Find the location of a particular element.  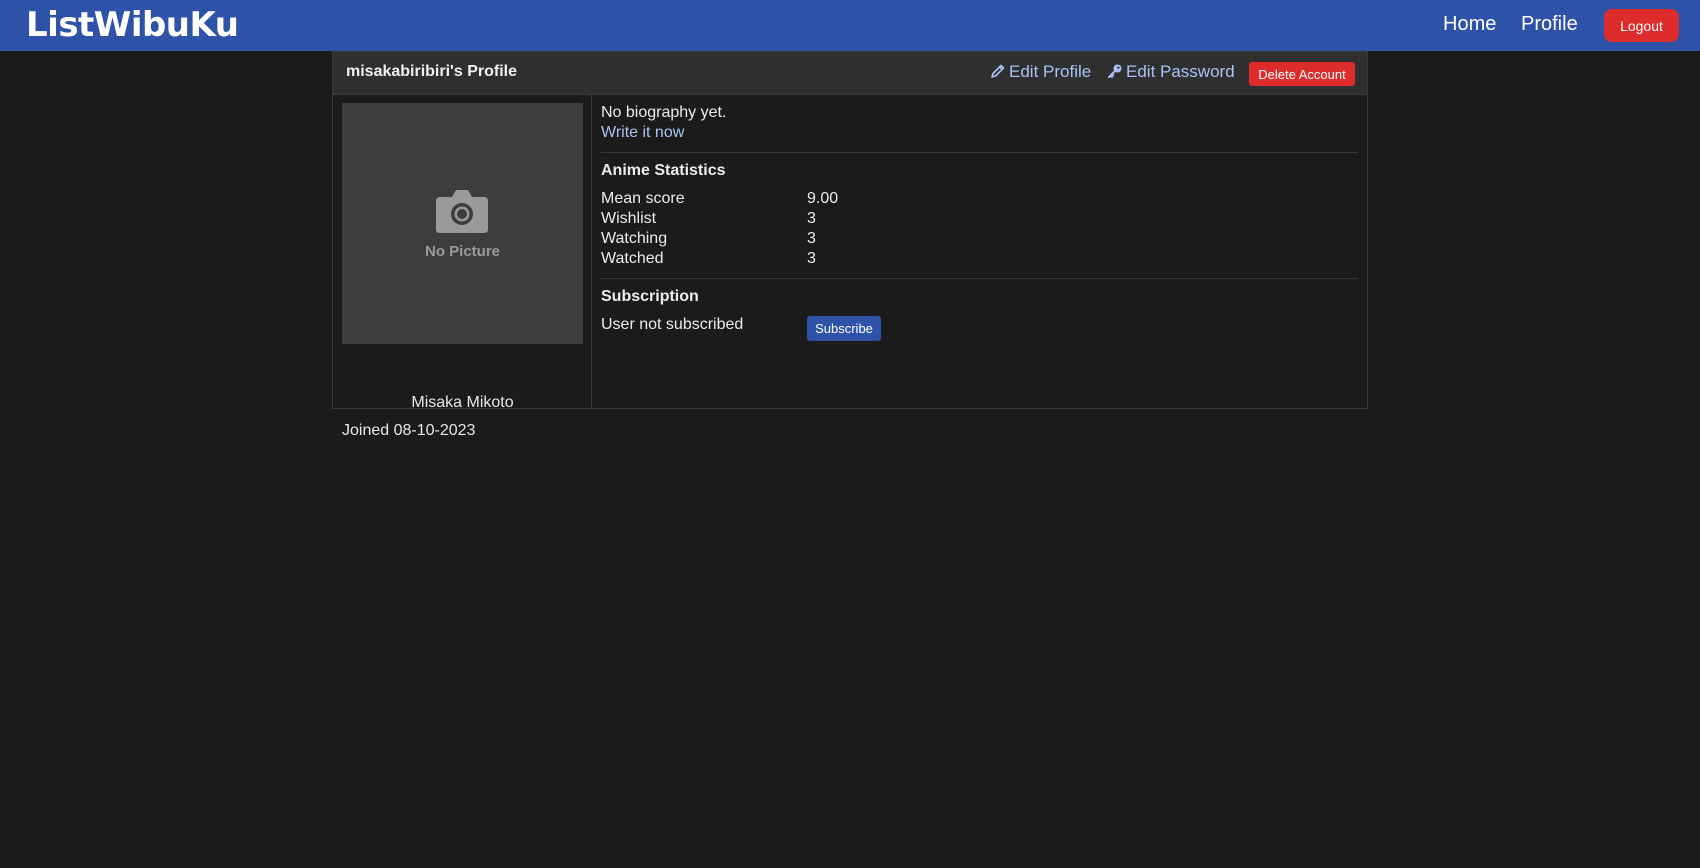

stat-label: Watching is located at coordinates (634, 238).